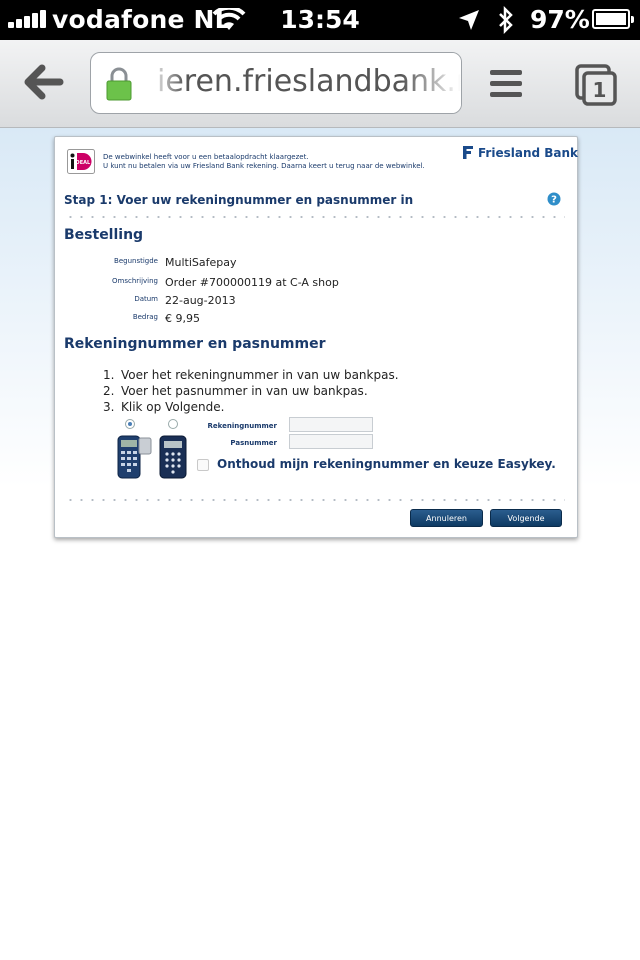 The height and width of the screenshot is (960, 640). I want to click on order-label-beneficiary: Begunstigde, so click(136, 261).